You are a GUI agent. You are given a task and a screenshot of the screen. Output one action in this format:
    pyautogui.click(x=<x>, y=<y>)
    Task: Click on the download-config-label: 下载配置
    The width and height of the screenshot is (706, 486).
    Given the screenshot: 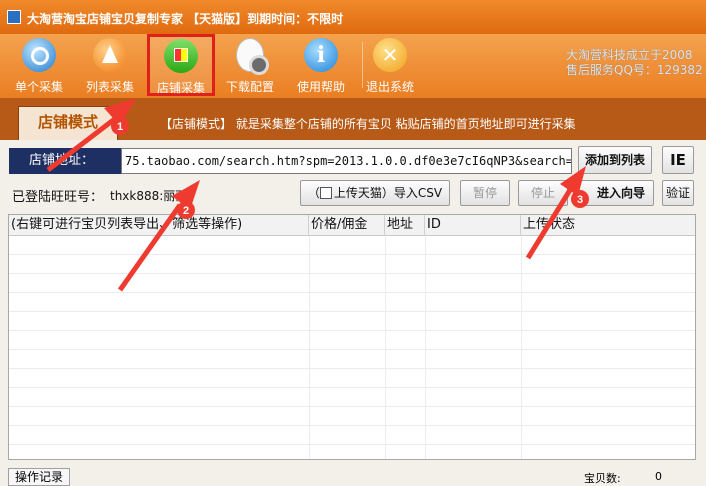 What is the action you would take?
    pyautogui.click(x=249, y=87)
    